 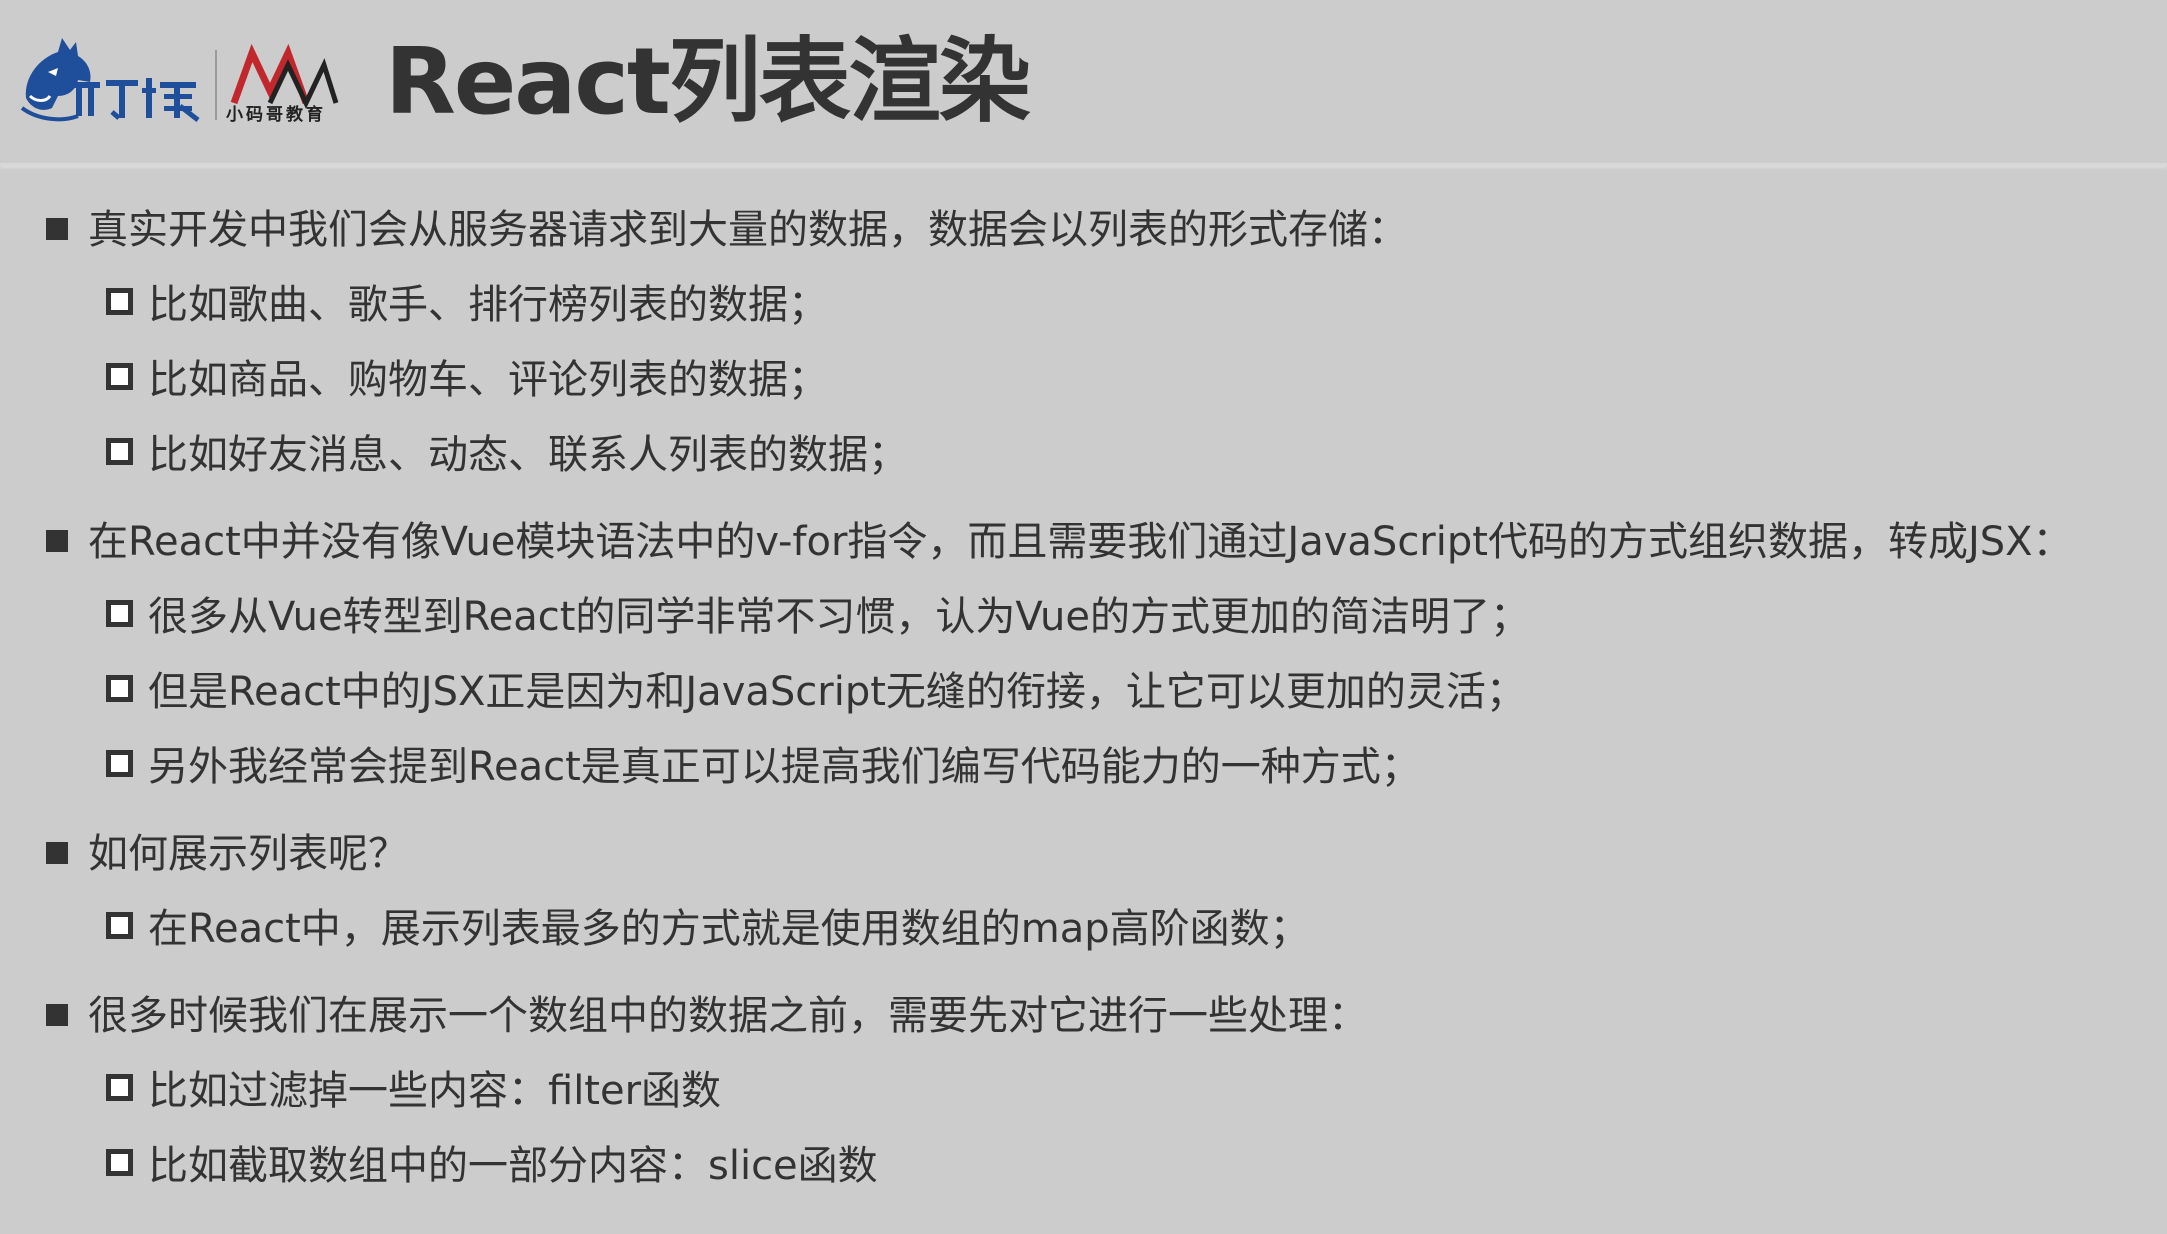 I want to click on slide-header: 小码哥教育 React列表渲染, so click(x=1083, y=83).